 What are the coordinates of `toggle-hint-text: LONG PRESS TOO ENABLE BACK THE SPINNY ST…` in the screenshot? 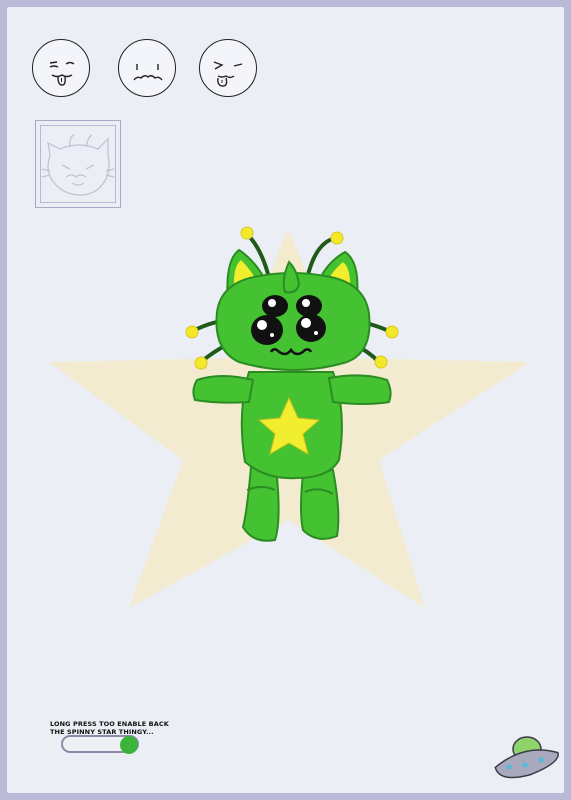 It's located at (109, 728).